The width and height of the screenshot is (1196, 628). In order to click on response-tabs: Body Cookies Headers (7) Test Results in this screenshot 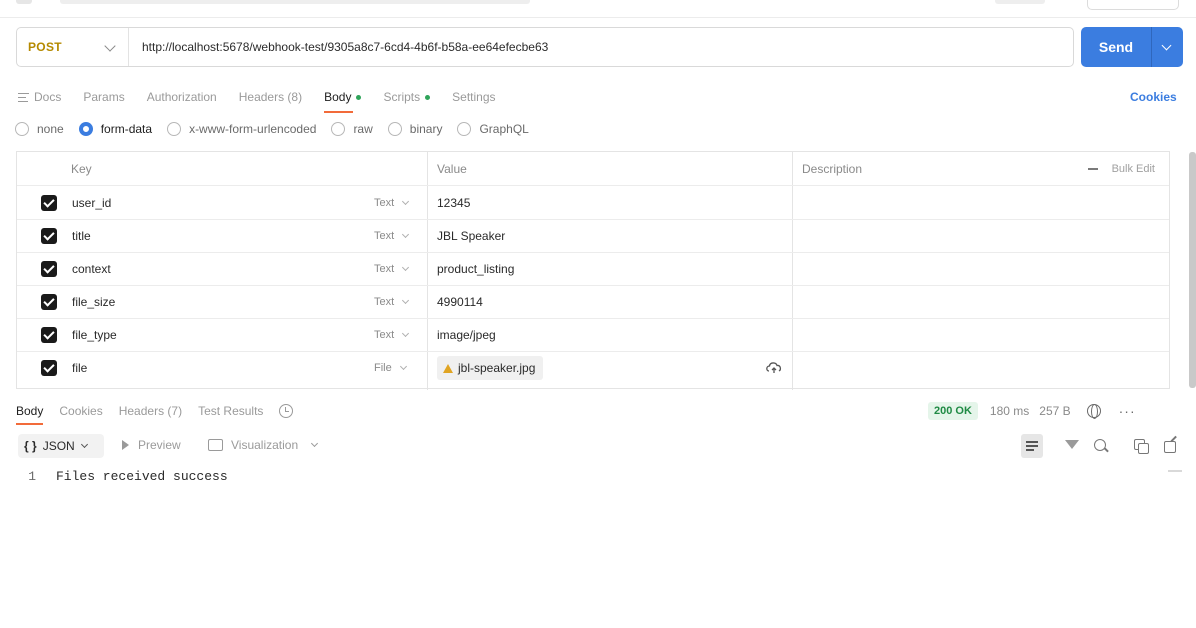, I will do `click(155, 413)`.